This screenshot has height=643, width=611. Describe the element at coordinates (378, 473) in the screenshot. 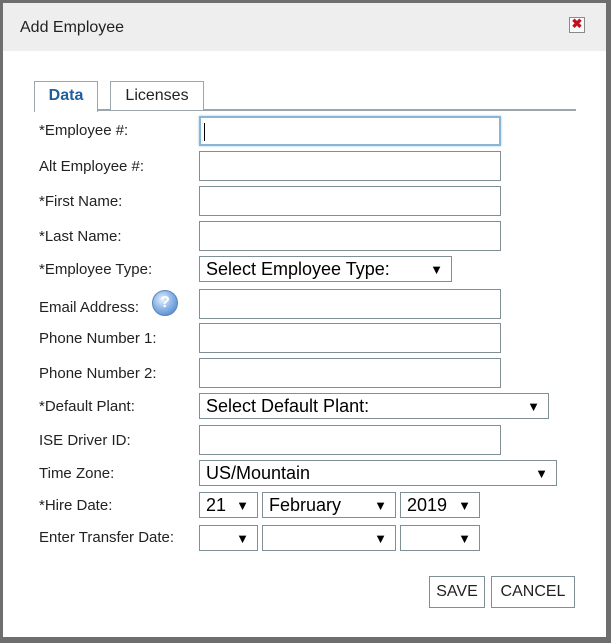

I see `time-zone-select: US/Mountain ▼` at that location.